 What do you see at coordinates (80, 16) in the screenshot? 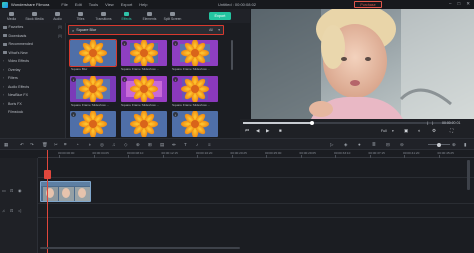
I see `tab-titles: Titles` at bounding box center [80, 16].